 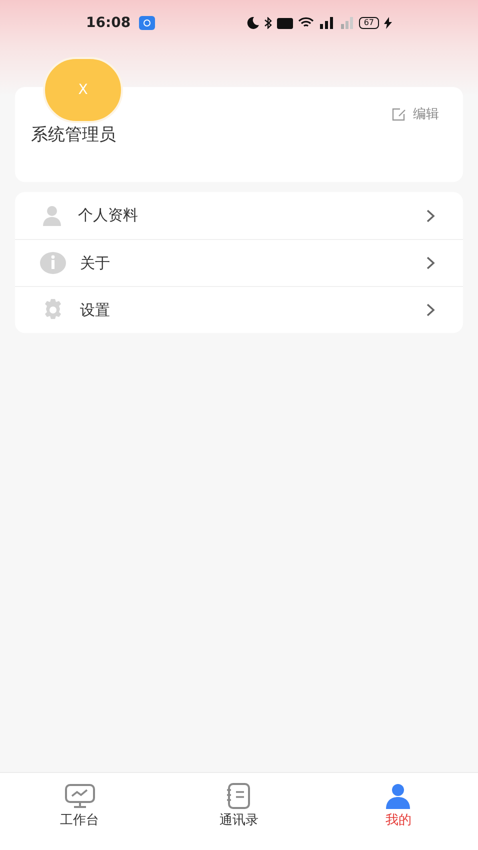 What do you see at coordinates (252, 23) in the screenshot?
I see `moon-icon` at bounding box center [252, 23].